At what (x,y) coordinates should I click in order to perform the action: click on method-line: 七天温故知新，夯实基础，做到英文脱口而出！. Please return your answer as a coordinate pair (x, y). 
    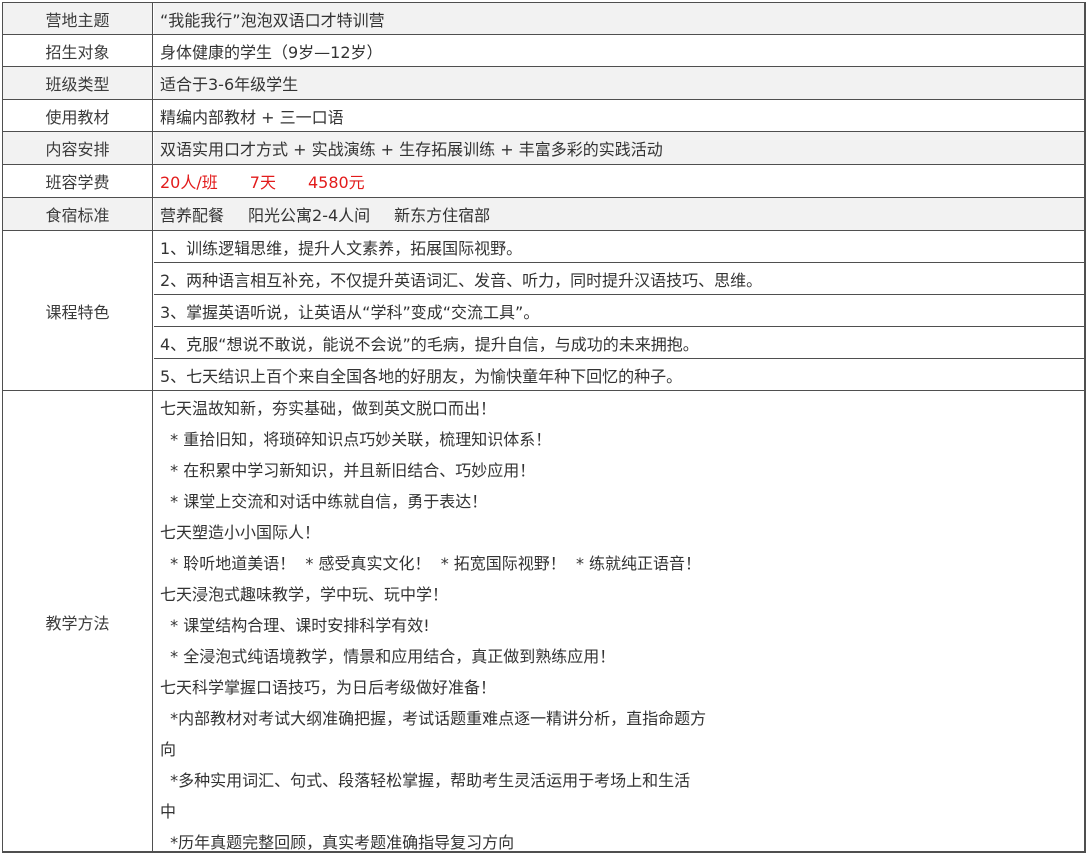
    Looking at the image, I should click on (328, 408).